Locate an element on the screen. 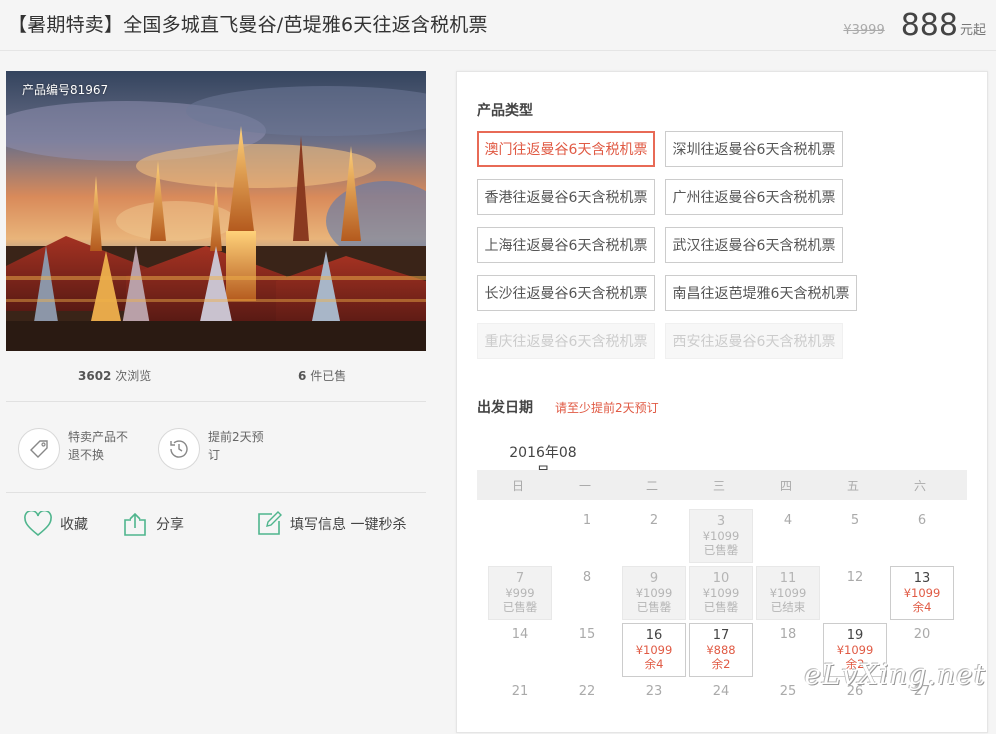  divider is located at coordinates (216, 401).